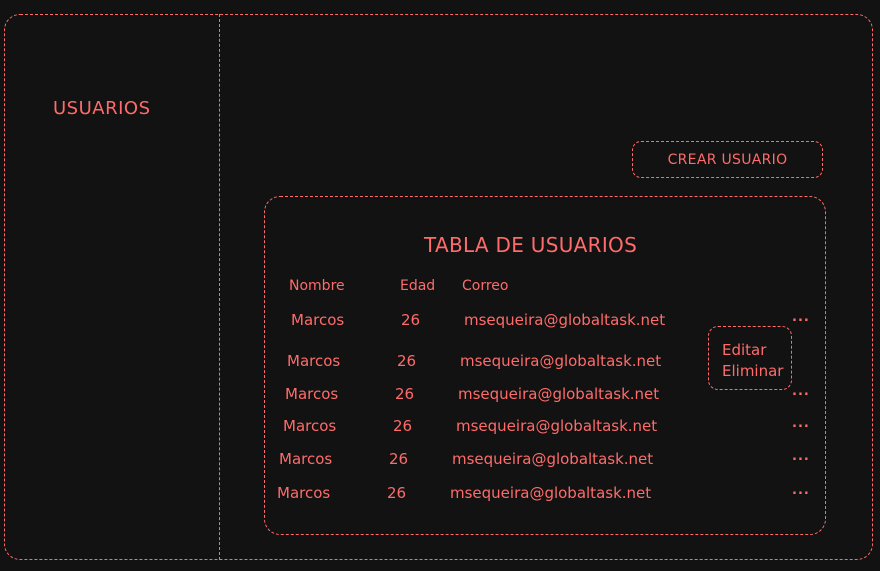 Image resolution: width=880 pixels, height=571 pixels. I want to click on sidebar-divider, so click(219, 287).